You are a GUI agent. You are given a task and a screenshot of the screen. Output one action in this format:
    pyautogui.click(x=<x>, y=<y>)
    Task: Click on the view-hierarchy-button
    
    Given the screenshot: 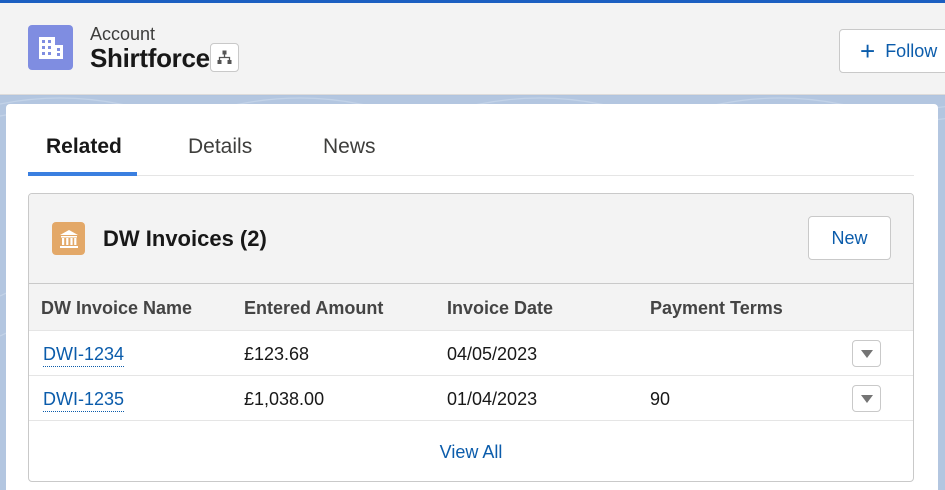 What is the action you would take?
    pyautogui.click(x=224, y=57)
    